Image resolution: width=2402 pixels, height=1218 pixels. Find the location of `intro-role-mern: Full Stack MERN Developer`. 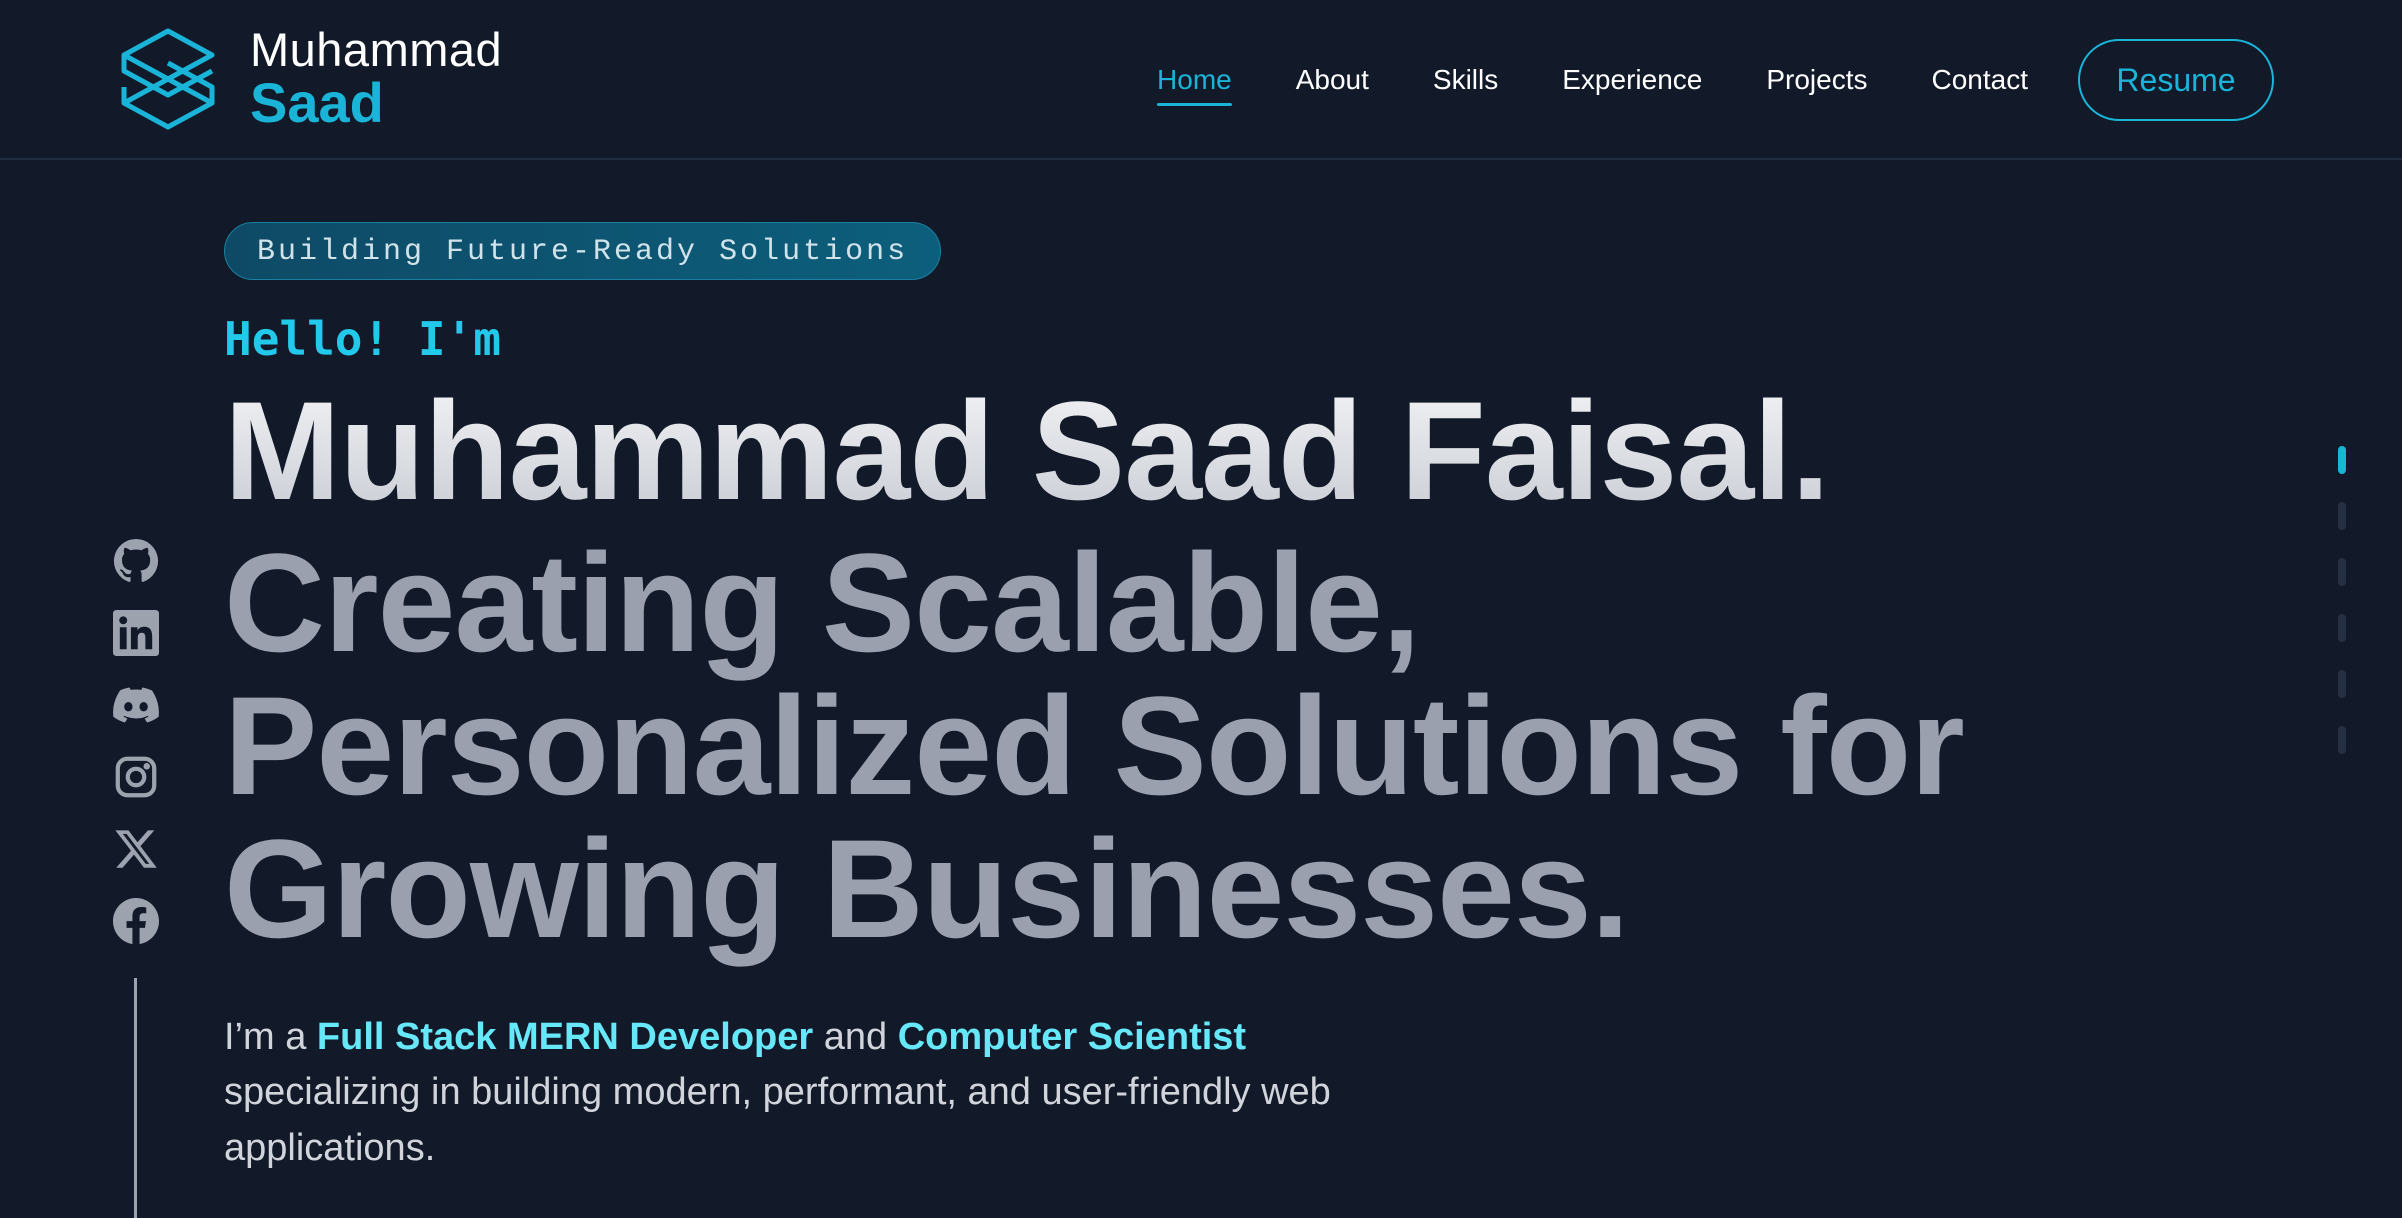

intro-role-mern: Full Stack MERN Developer is located at coordinates (565, 1037).